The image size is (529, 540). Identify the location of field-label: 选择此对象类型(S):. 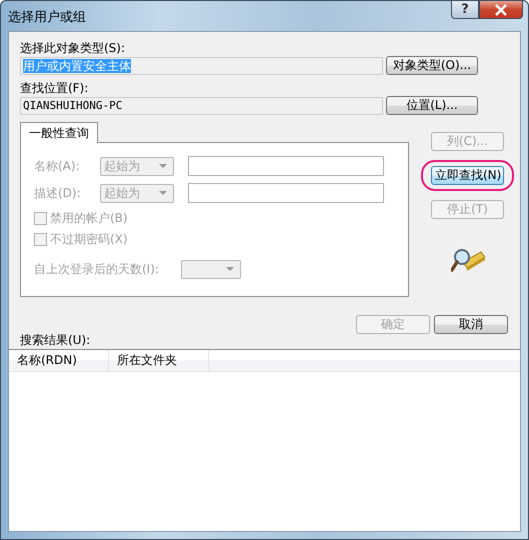
(73, 48).